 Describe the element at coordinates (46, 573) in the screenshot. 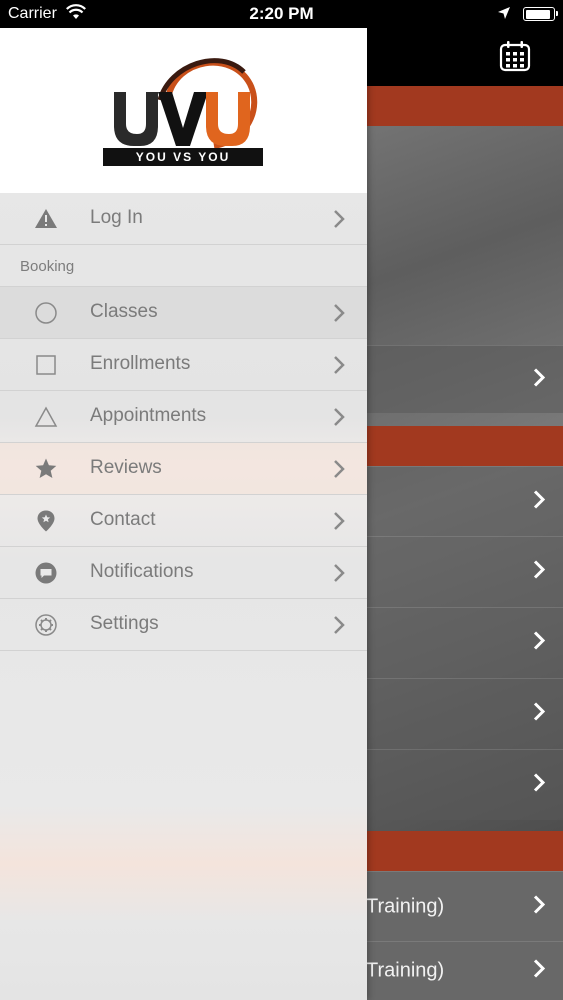

I see `chat-bubble-icon` at that location.